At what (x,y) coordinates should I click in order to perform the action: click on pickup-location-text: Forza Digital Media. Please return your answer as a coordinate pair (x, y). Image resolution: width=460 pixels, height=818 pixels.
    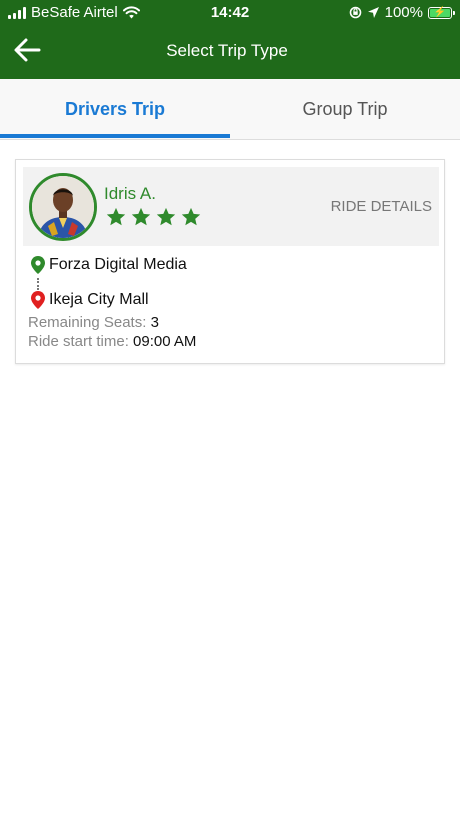
    Looking at the image, I should click on (118, 264).